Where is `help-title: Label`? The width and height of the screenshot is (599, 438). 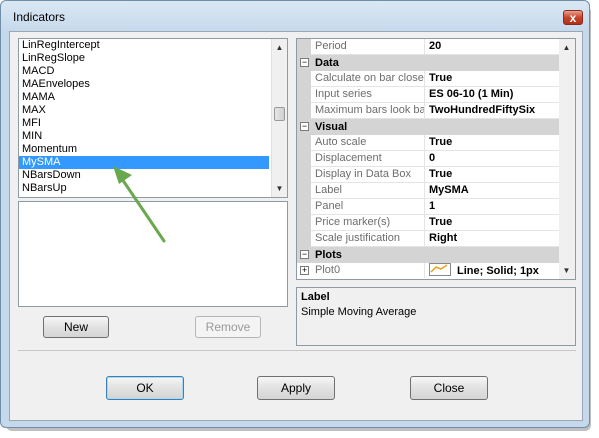 help-title: Label is located at coordinates (315, 297).